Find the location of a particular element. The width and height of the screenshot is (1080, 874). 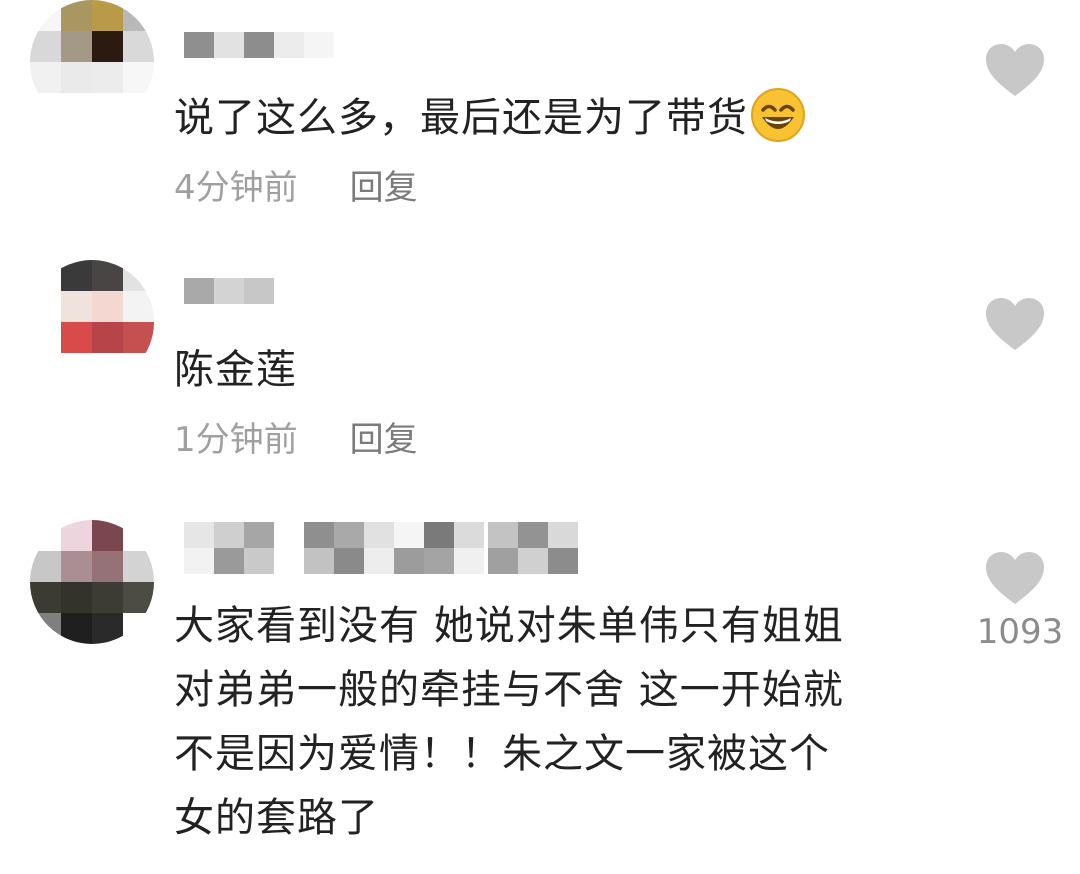

comment-text-line: 大家看到没有 她说对朱单伟只有姐姐 is located at coordinates (509, 626).